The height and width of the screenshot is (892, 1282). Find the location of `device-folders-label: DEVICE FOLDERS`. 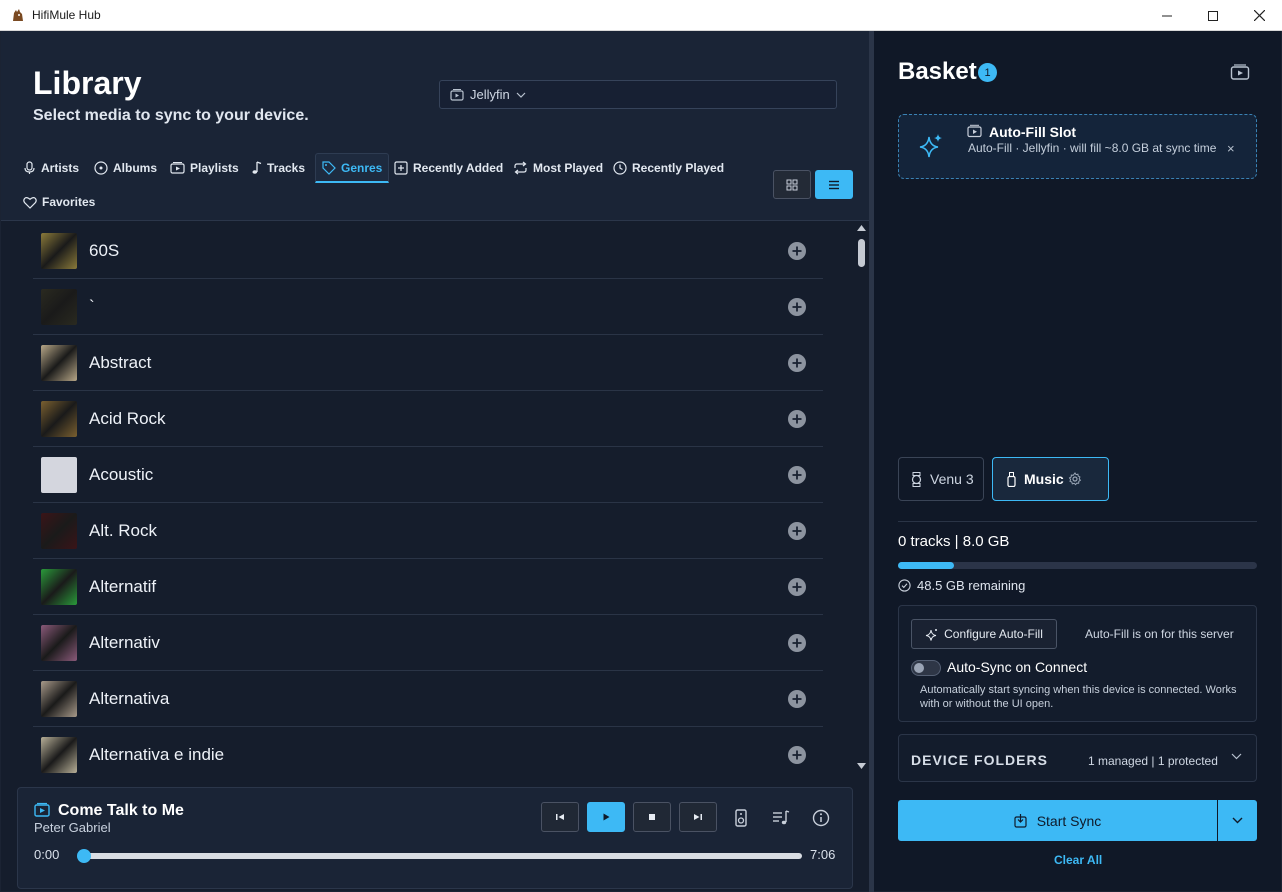

device-folders-label: DEVICE FOLDERS is located at coordinates (979, 760).